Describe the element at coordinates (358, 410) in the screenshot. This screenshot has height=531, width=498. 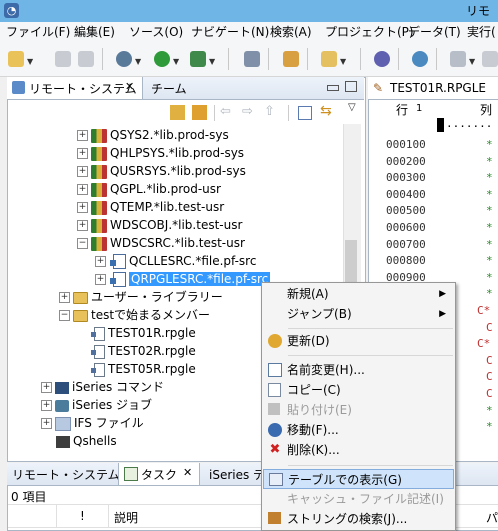
I see `menu-item-paste: 貼り付け(E)` at that location.